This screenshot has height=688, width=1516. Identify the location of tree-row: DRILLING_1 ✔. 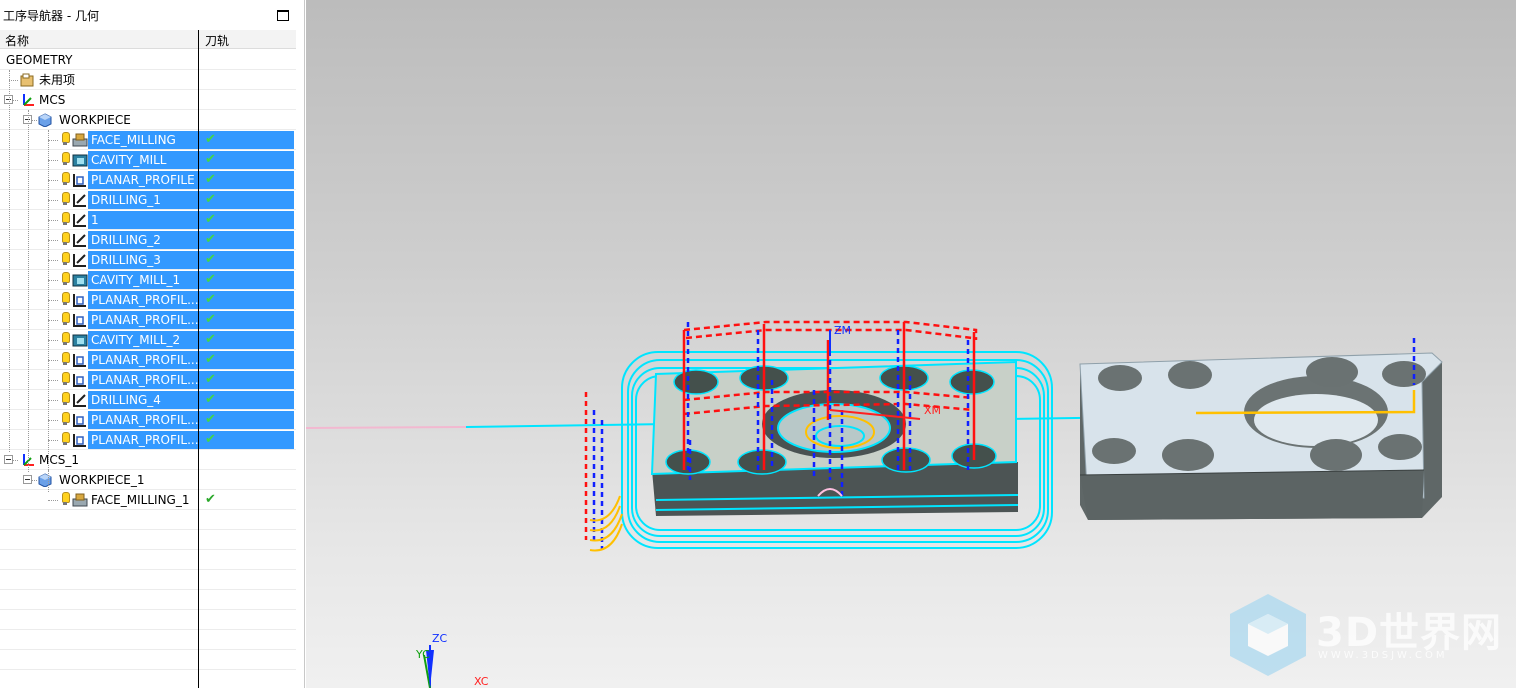
(148, 200).